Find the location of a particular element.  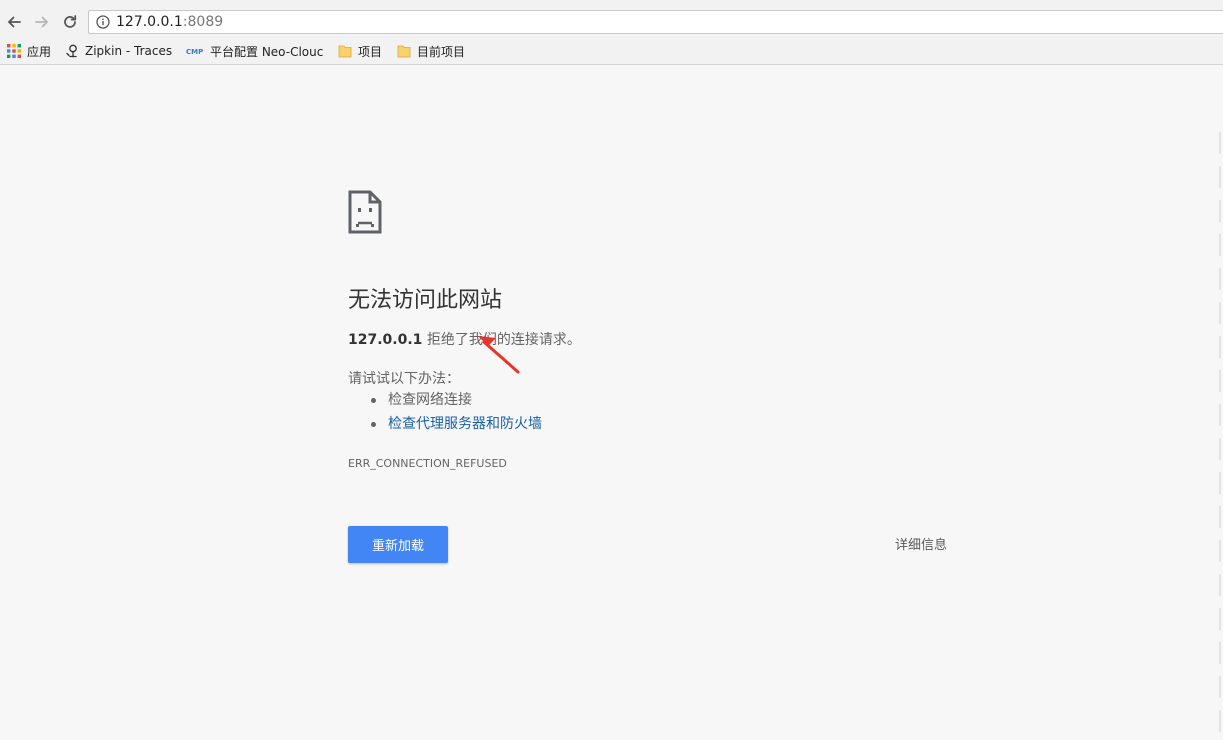

back-arrow-icon is located at coordinates (14, 22).